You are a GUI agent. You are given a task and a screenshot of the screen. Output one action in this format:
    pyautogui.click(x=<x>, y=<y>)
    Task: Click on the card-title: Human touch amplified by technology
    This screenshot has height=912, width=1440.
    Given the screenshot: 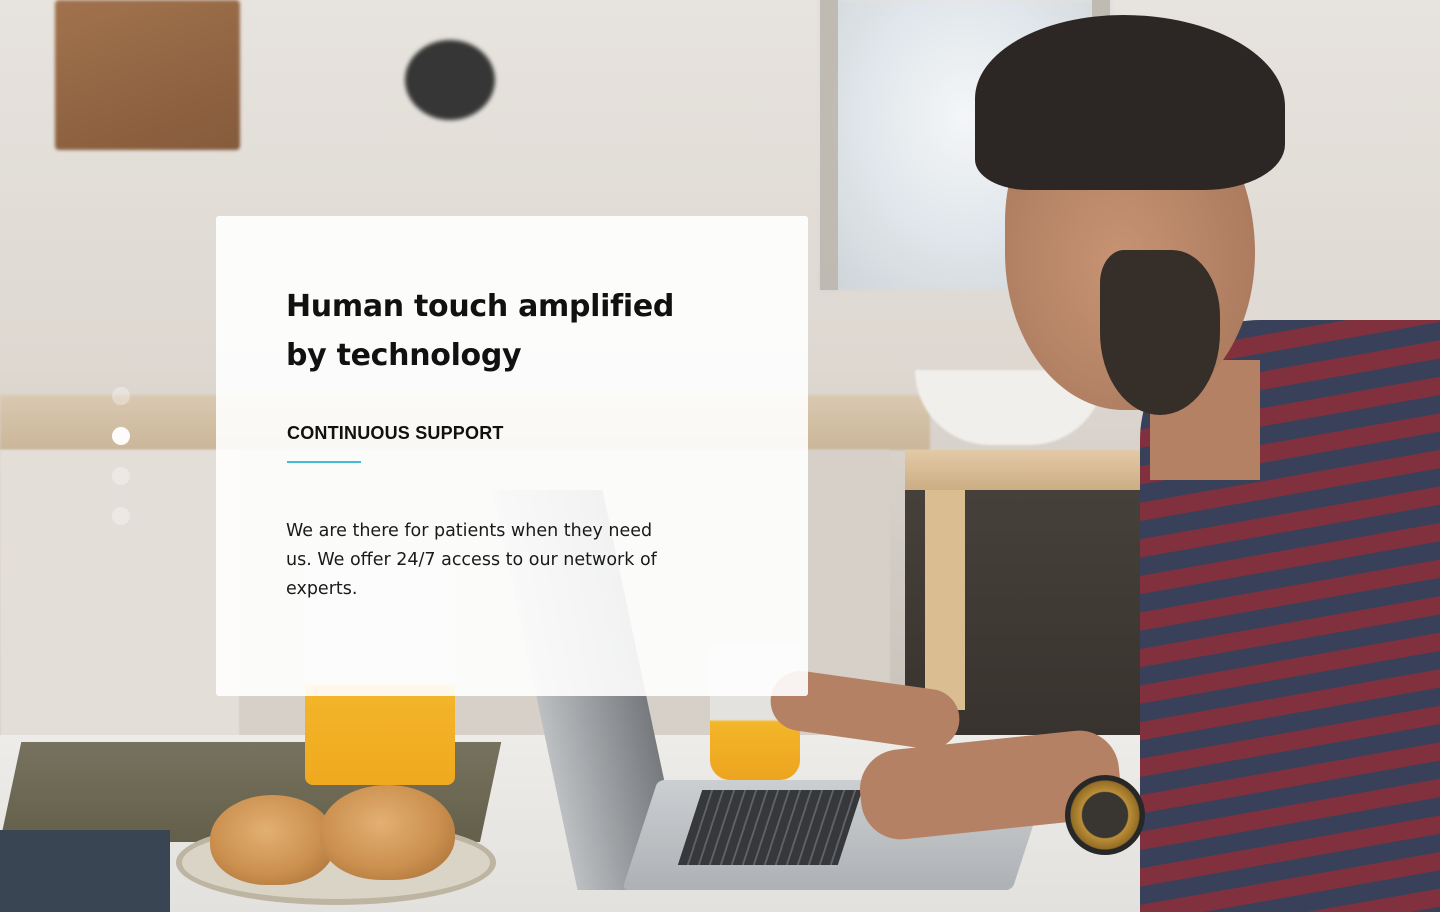 What is the action you would take?
    pyautogui.click(x=480, y=331)
    